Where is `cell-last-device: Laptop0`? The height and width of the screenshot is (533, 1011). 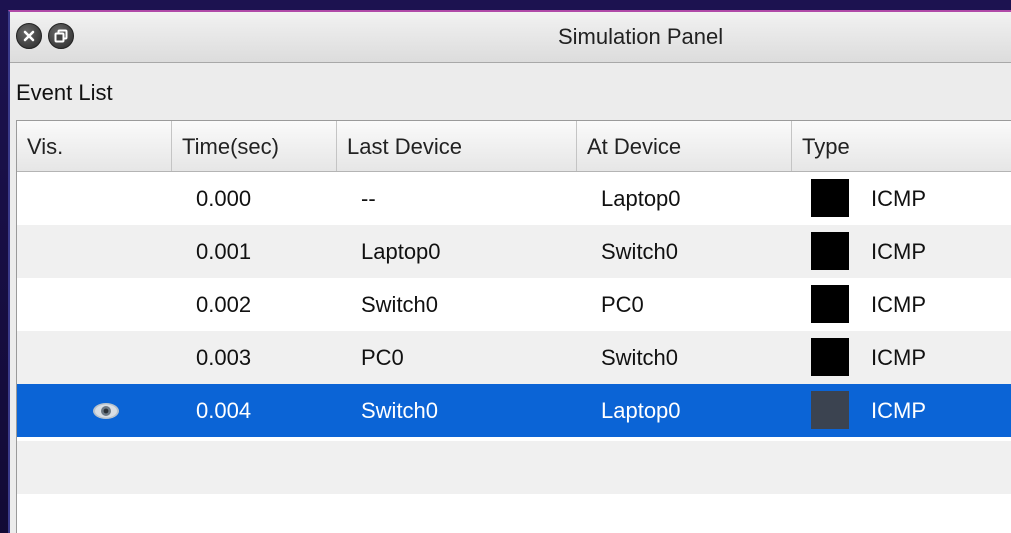 cell-last-device: Laptop0 is located at coordinates (401, 251).